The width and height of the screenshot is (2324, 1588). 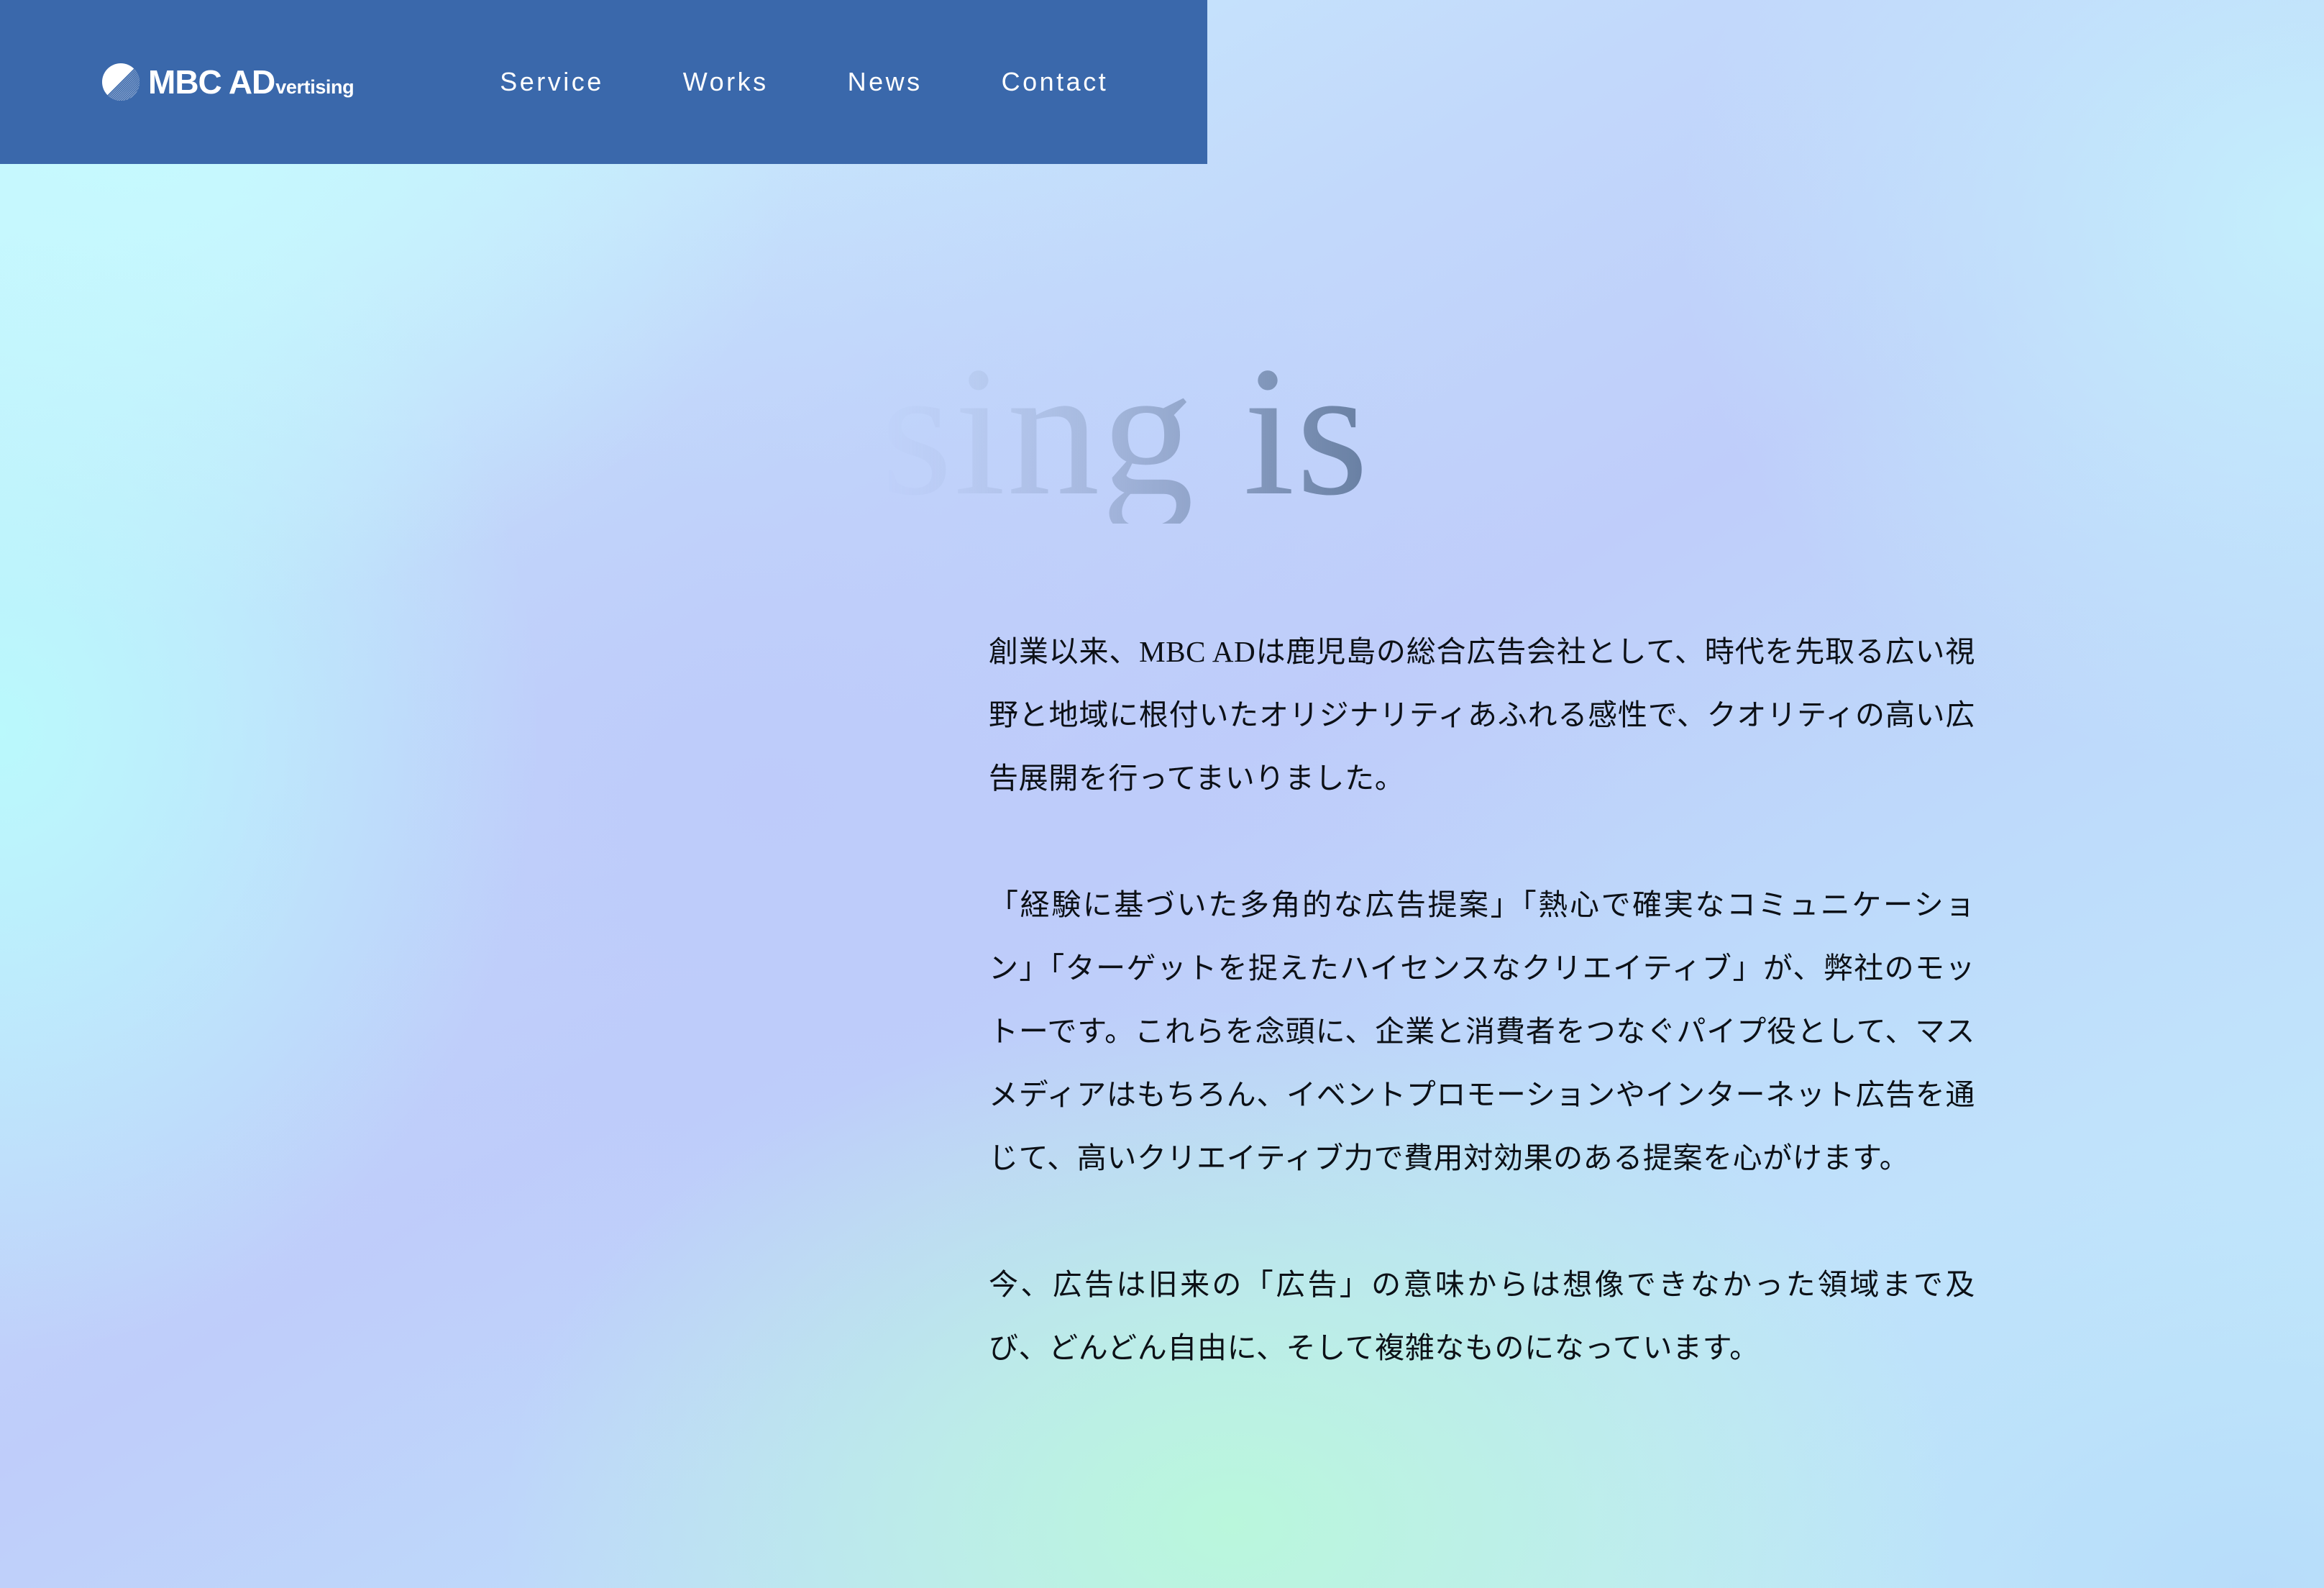 I want to click on nav-item-contact: Contact, so click(x=1055, y=82).